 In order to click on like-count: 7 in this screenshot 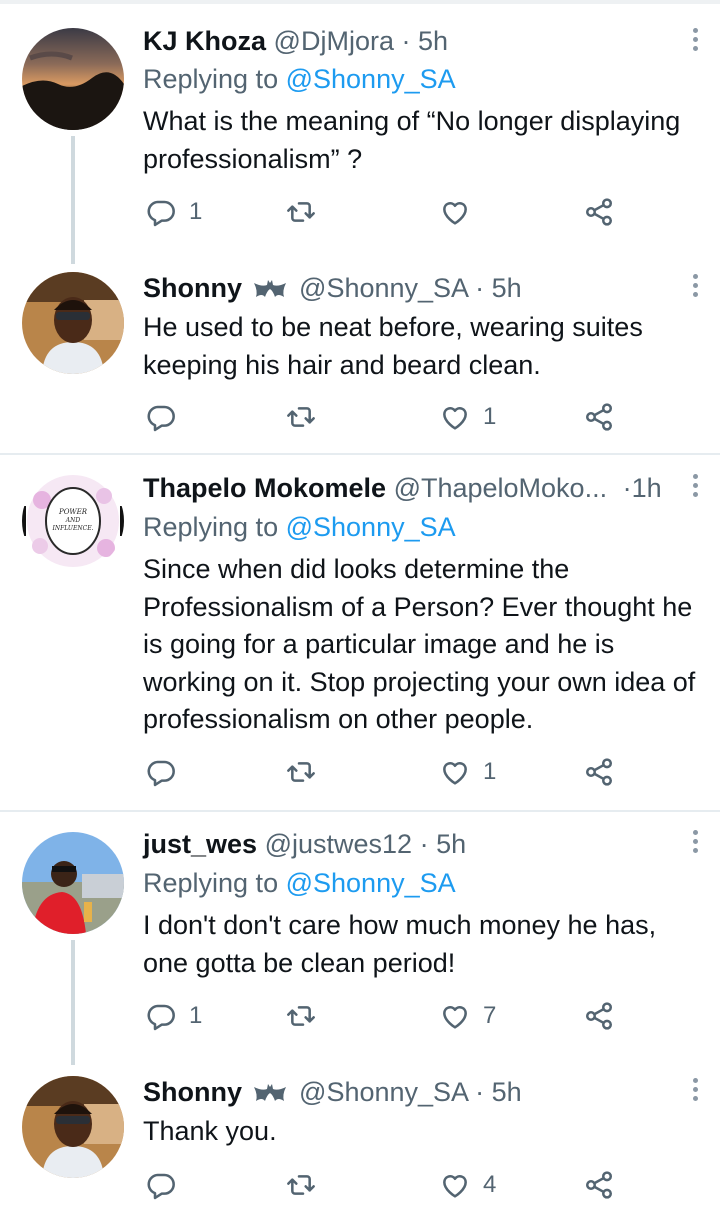, I will do `click(490, 1015)`.